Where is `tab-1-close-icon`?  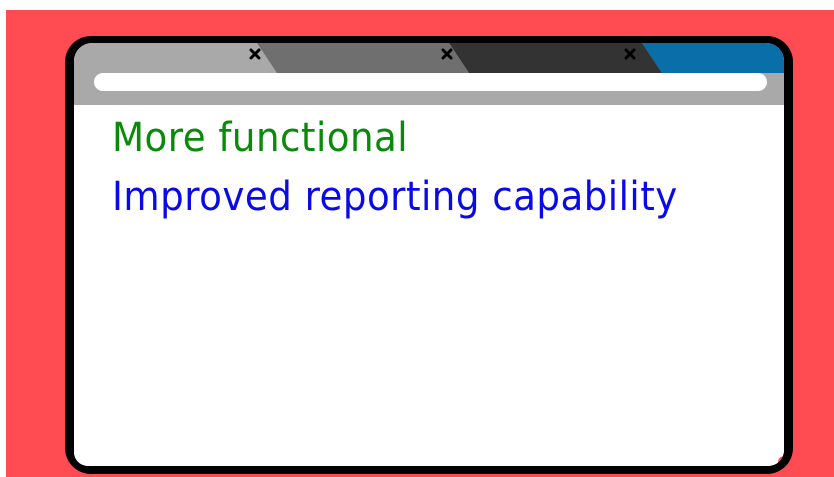
tab-1-close-icon is located at coordinates (255, 54).